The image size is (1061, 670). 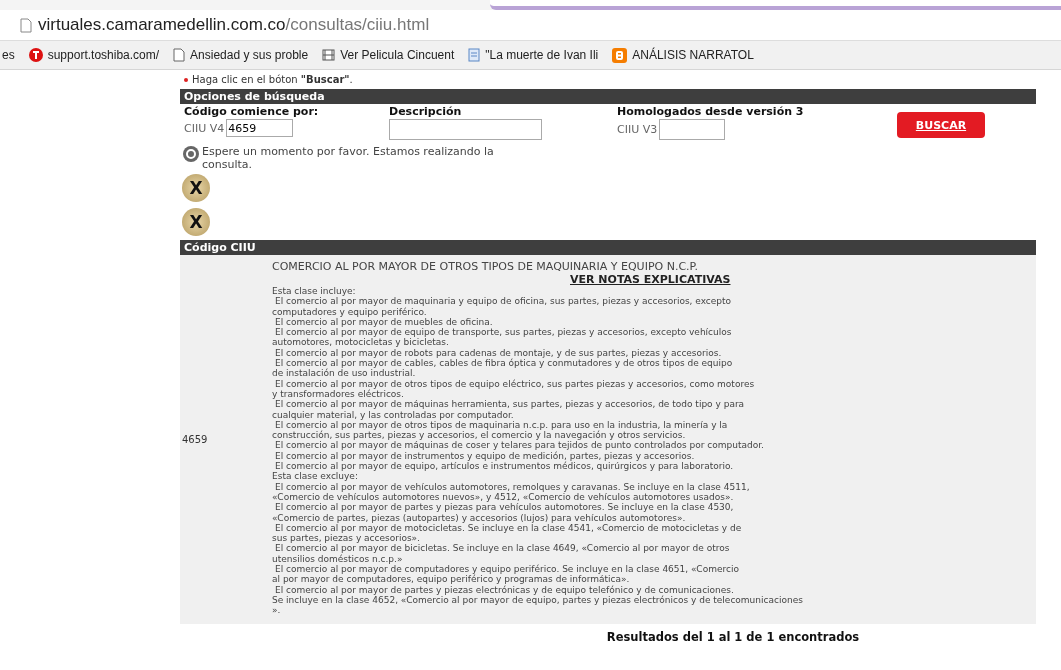 I want to click on code-v3-input, so click(x=692, y=129).